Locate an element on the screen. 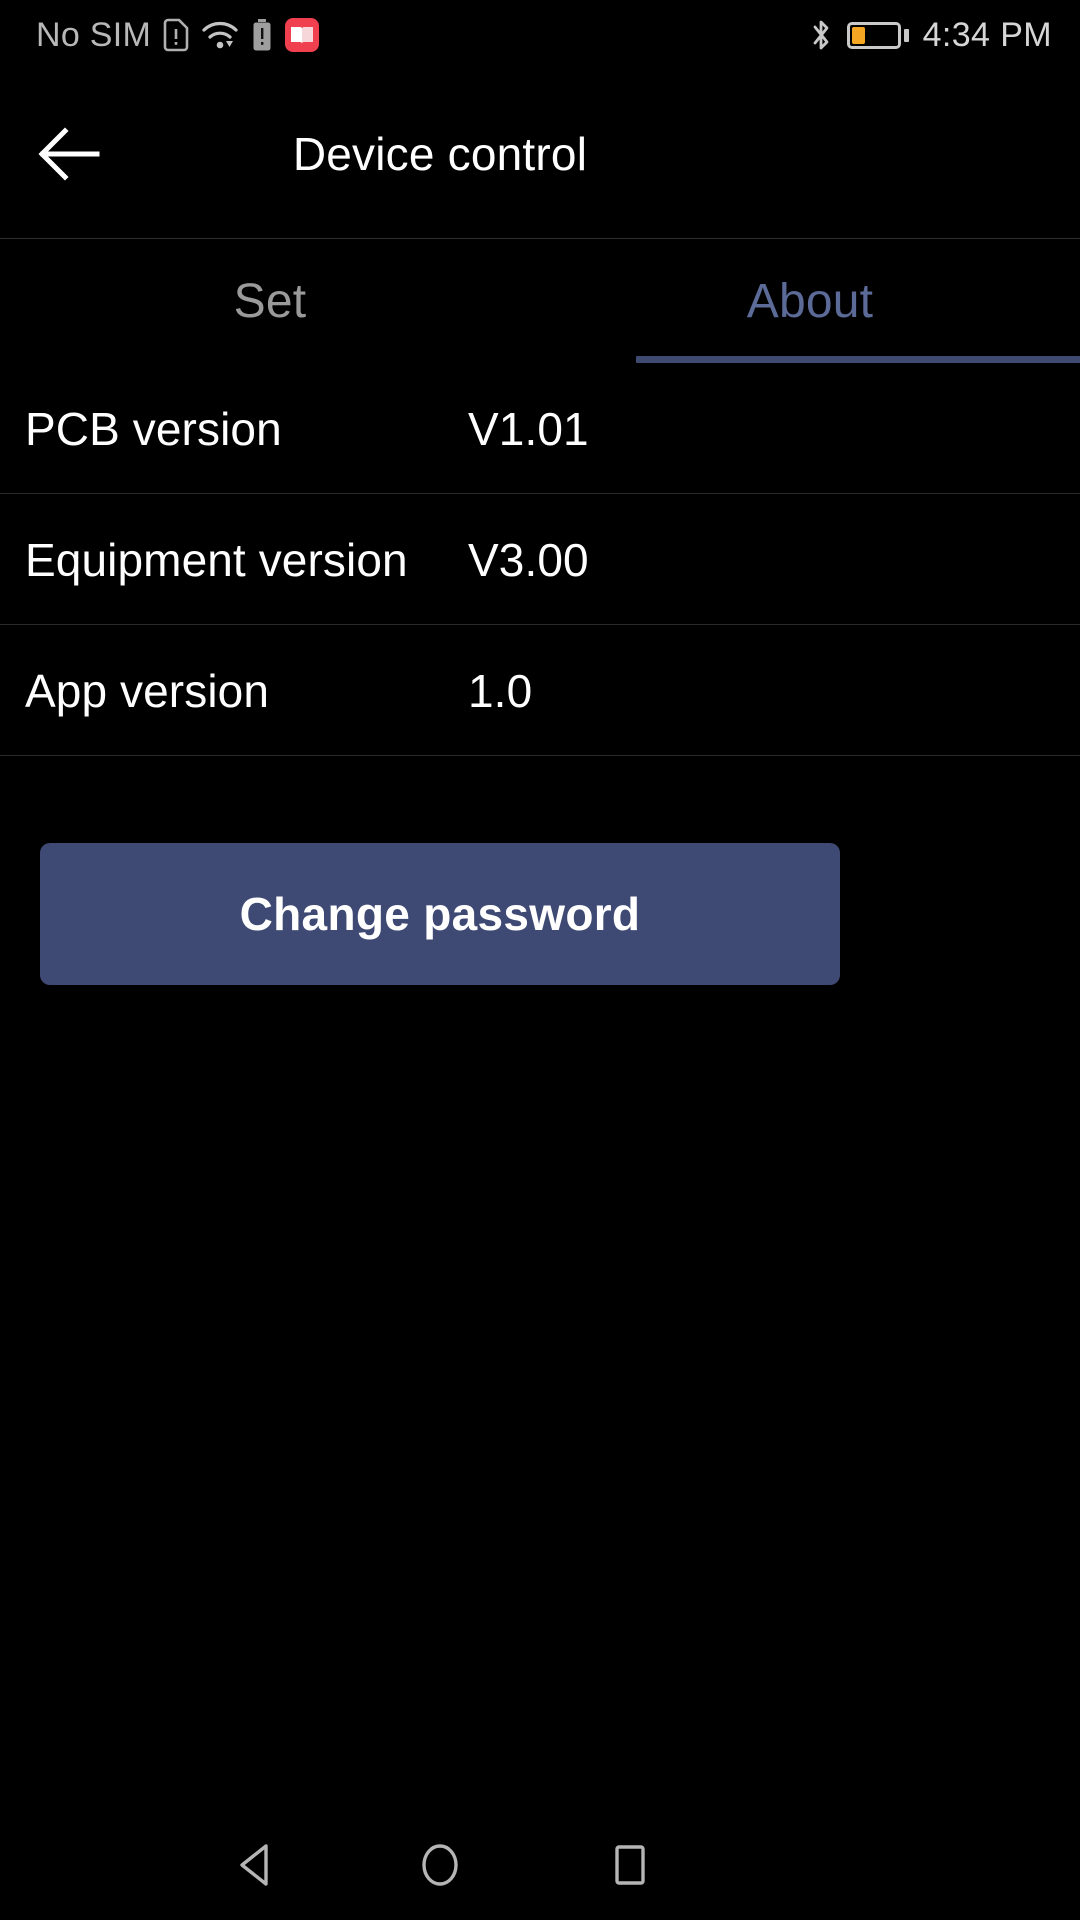 Image resolution: width=1080 pixels, height=1920 pixels. battery-icon is located at coordinates (877, 35).